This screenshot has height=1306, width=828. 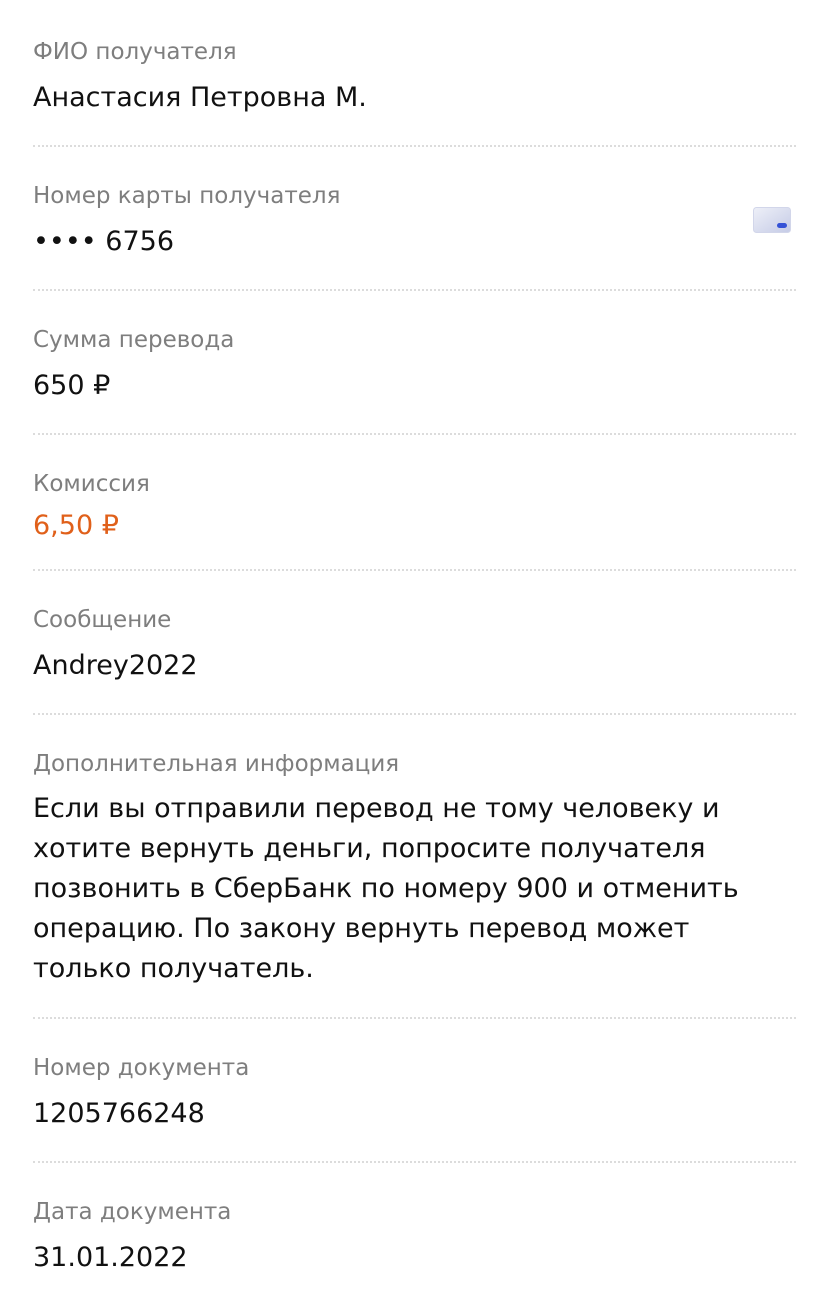 What do you see at coordinates (115, 665) in the screenshot?
I see `message-value: Andrey2022` at bounding box center [115, 665].